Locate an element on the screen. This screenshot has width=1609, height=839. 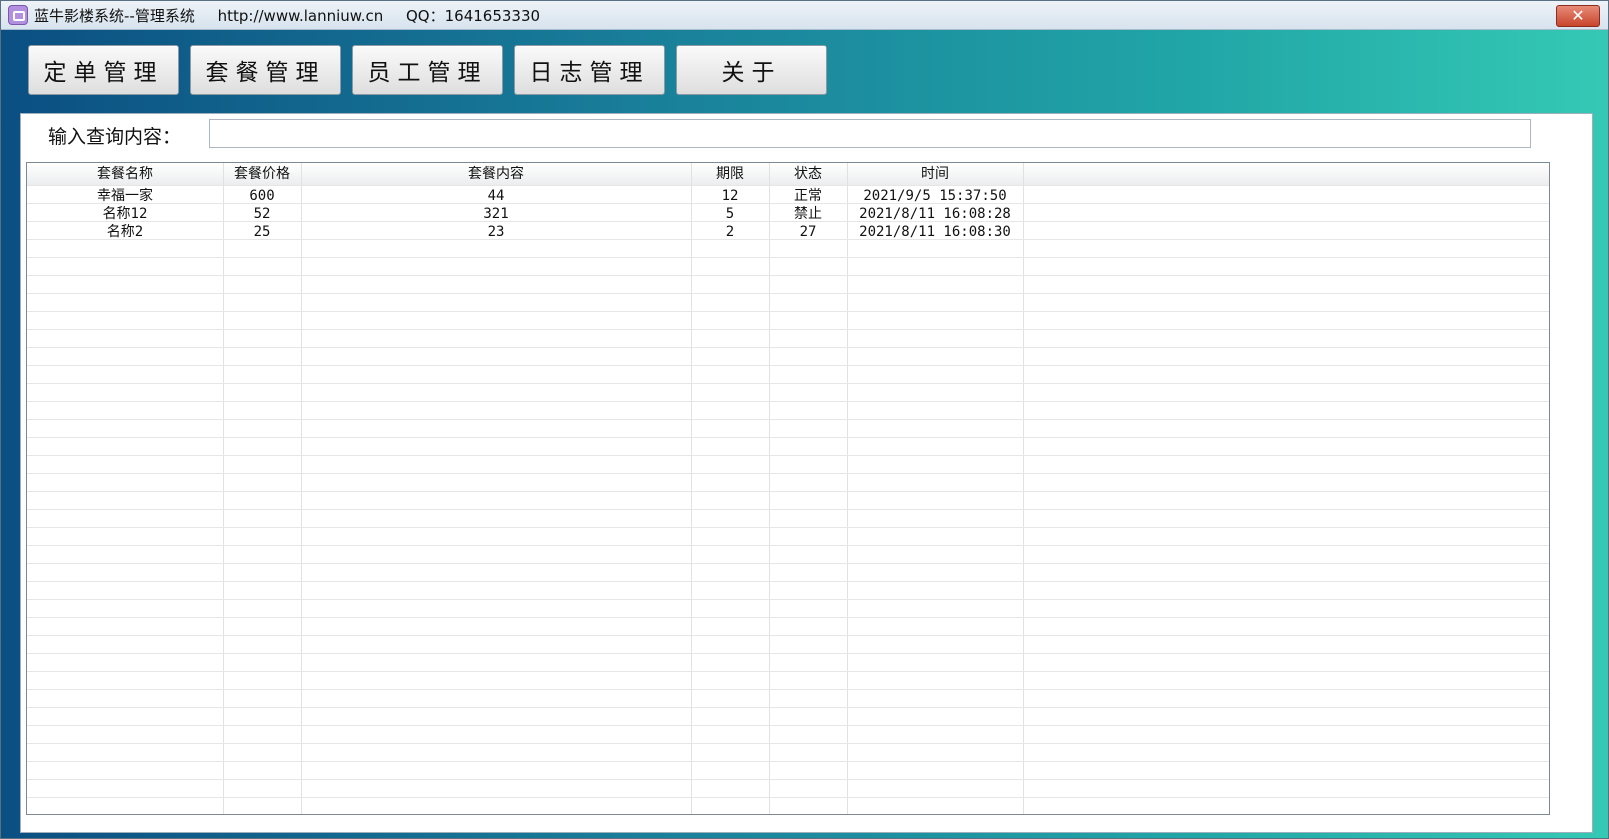
employee-management-button: 员工管理 is located at coordinates (427, 70).